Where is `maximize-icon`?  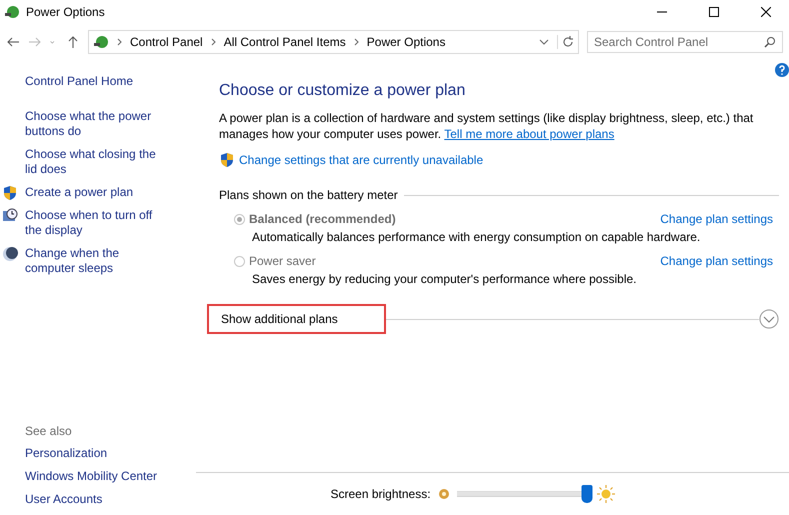
maximize-icon is located at coordinates (714, 12).